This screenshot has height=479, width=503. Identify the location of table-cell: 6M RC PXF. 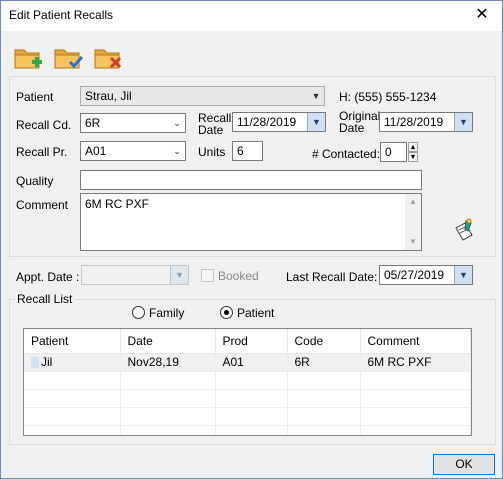
(415, 362).